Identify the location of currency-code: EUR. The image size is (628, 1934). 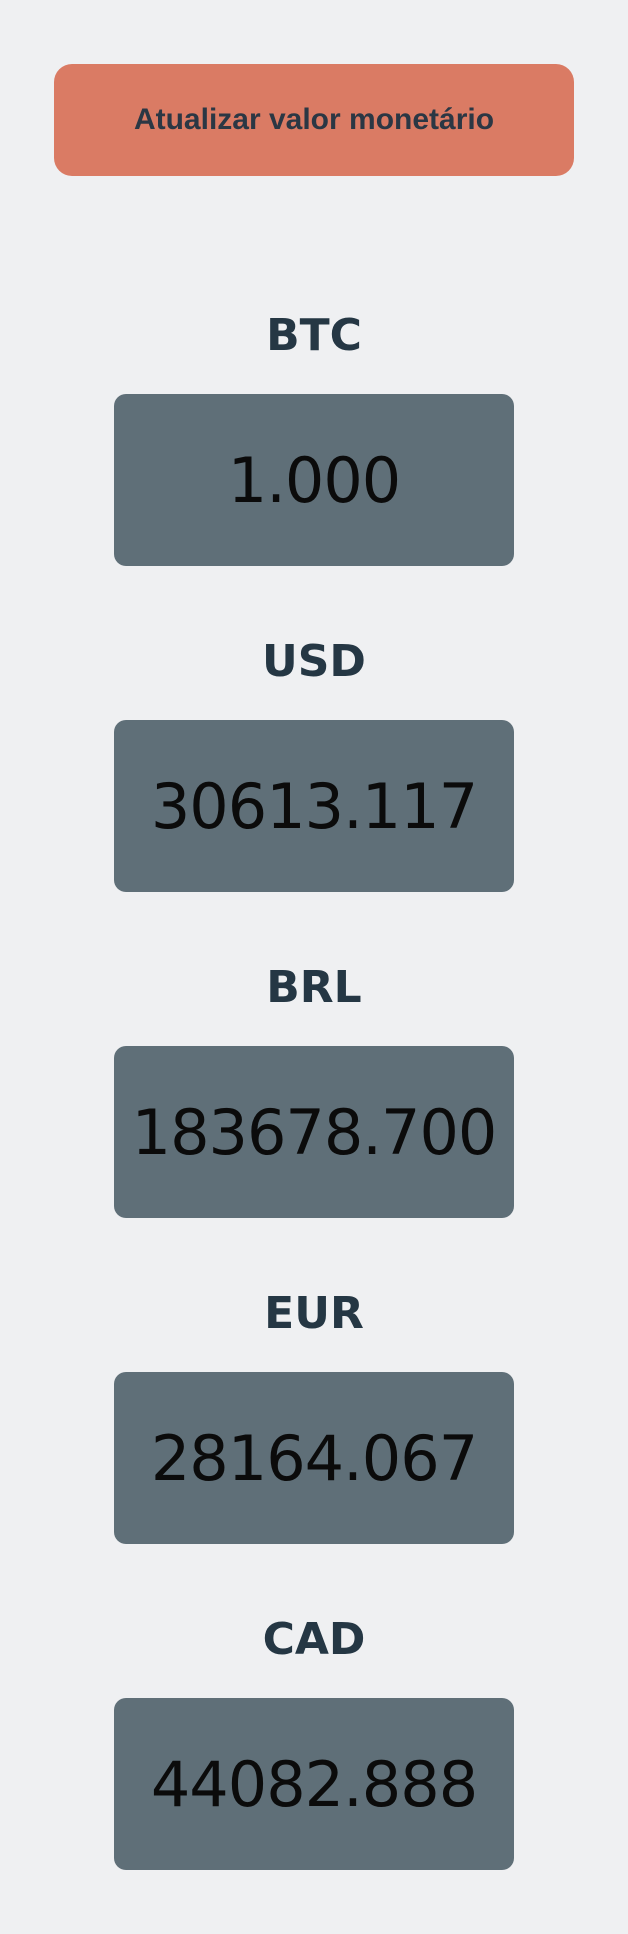
(314, 1313).